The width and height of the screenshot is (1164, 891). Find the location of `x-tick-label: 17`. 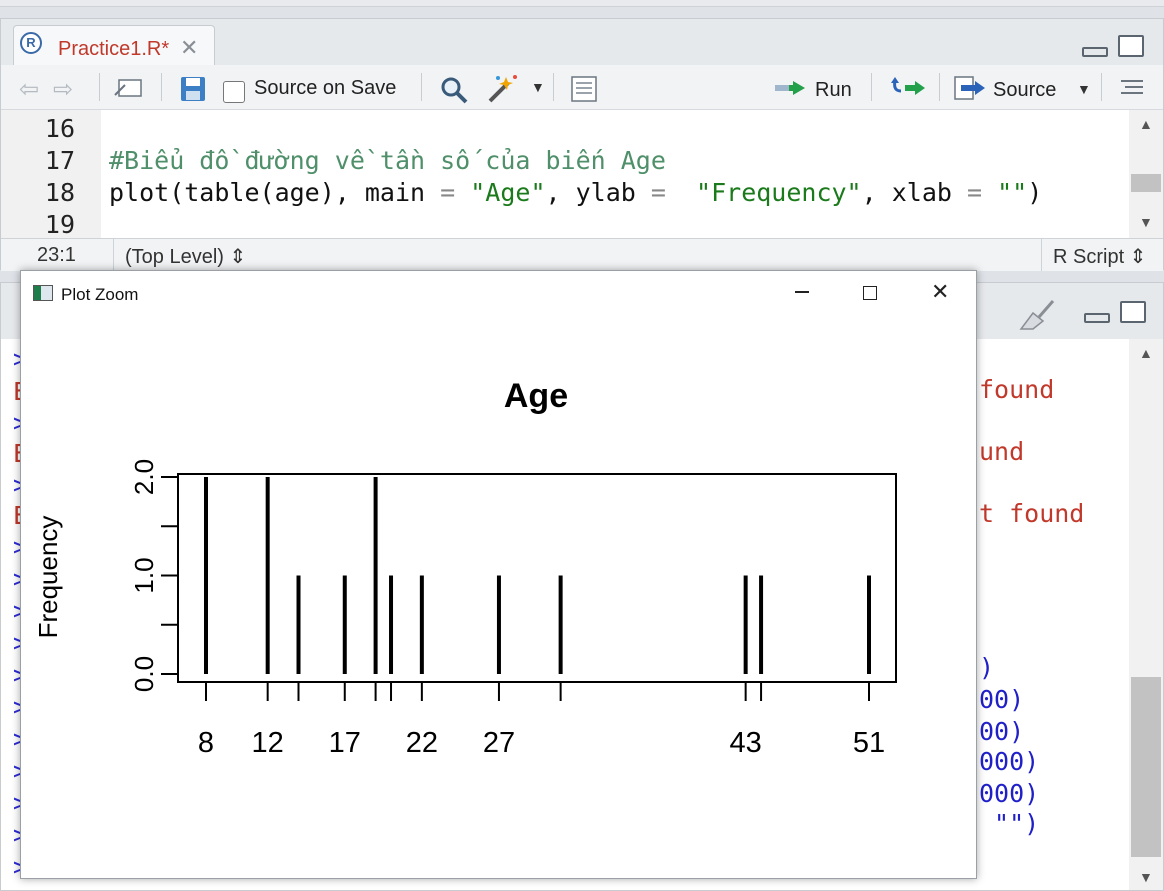

x-tick-label: 17 is located at coordinates (345, 743).